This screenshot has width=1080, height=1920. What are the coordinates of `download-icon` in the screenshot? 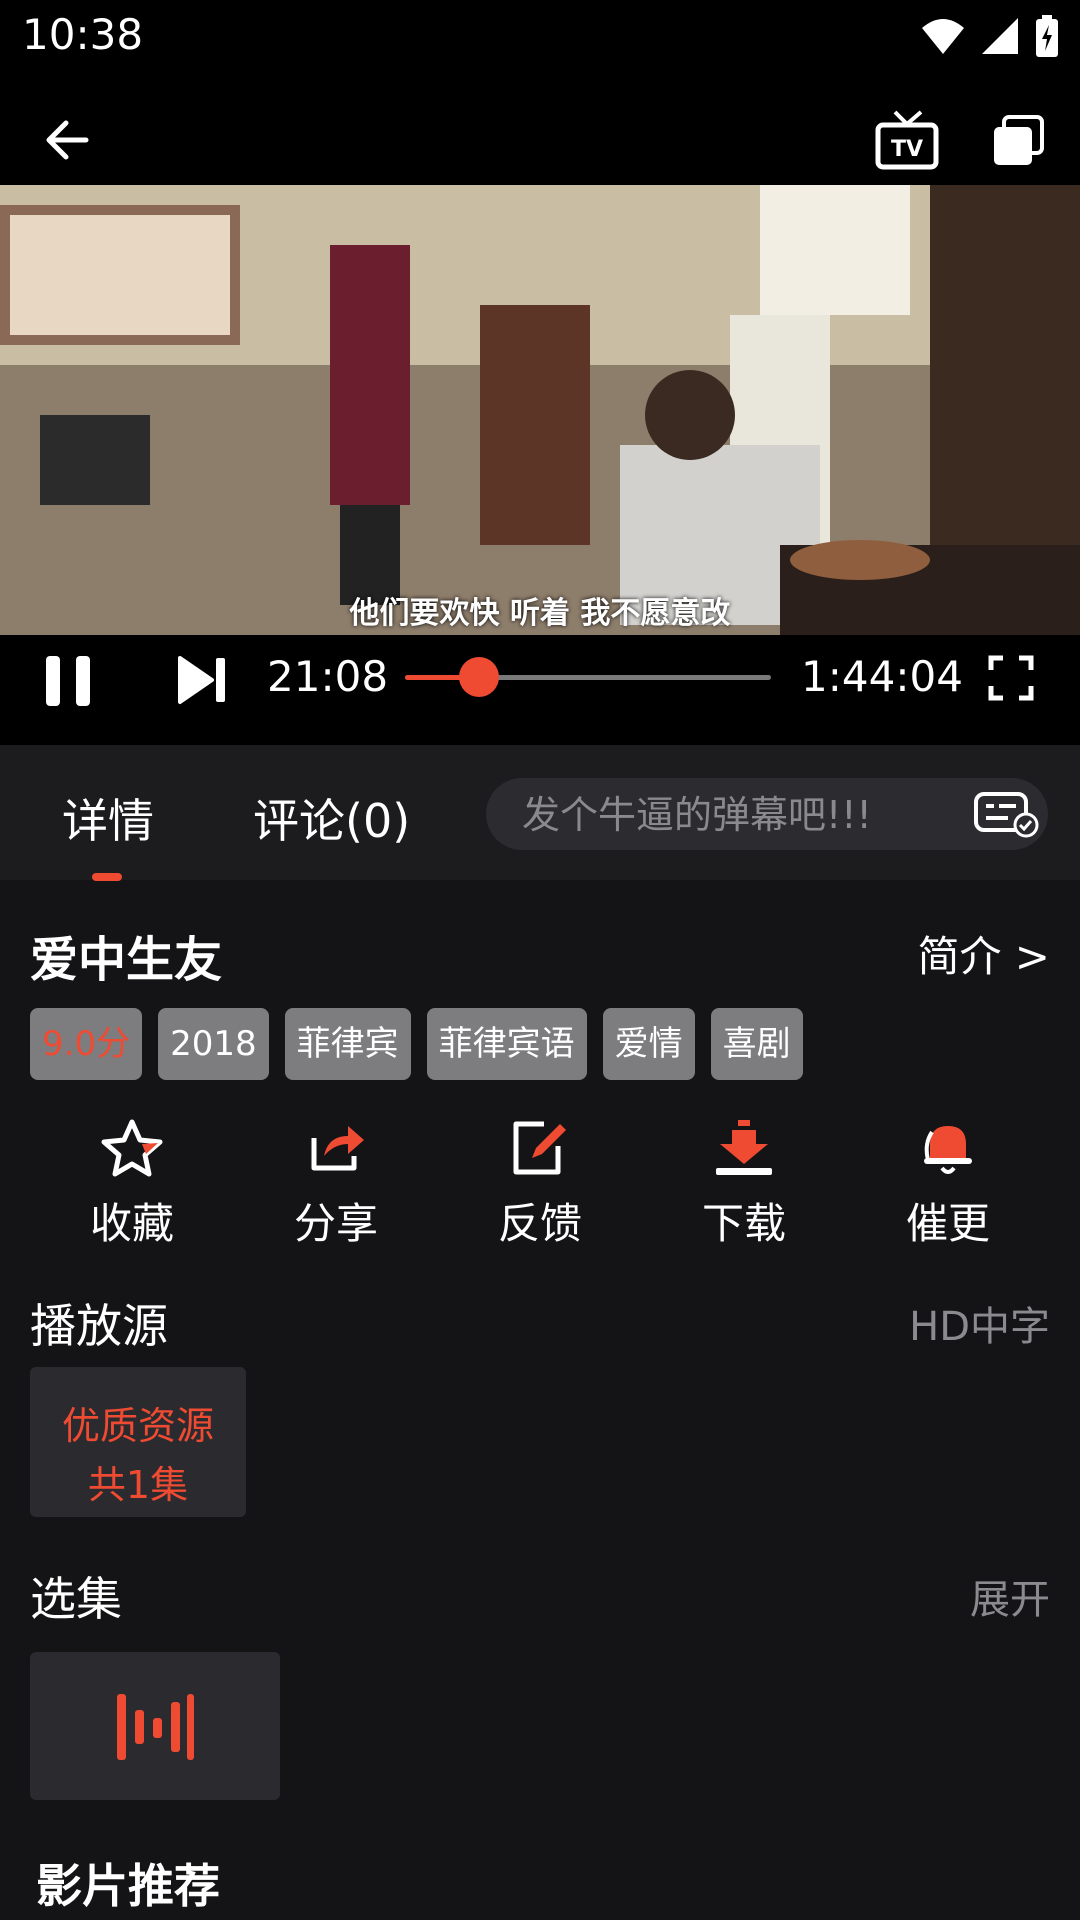 It's located at (744, 1147).